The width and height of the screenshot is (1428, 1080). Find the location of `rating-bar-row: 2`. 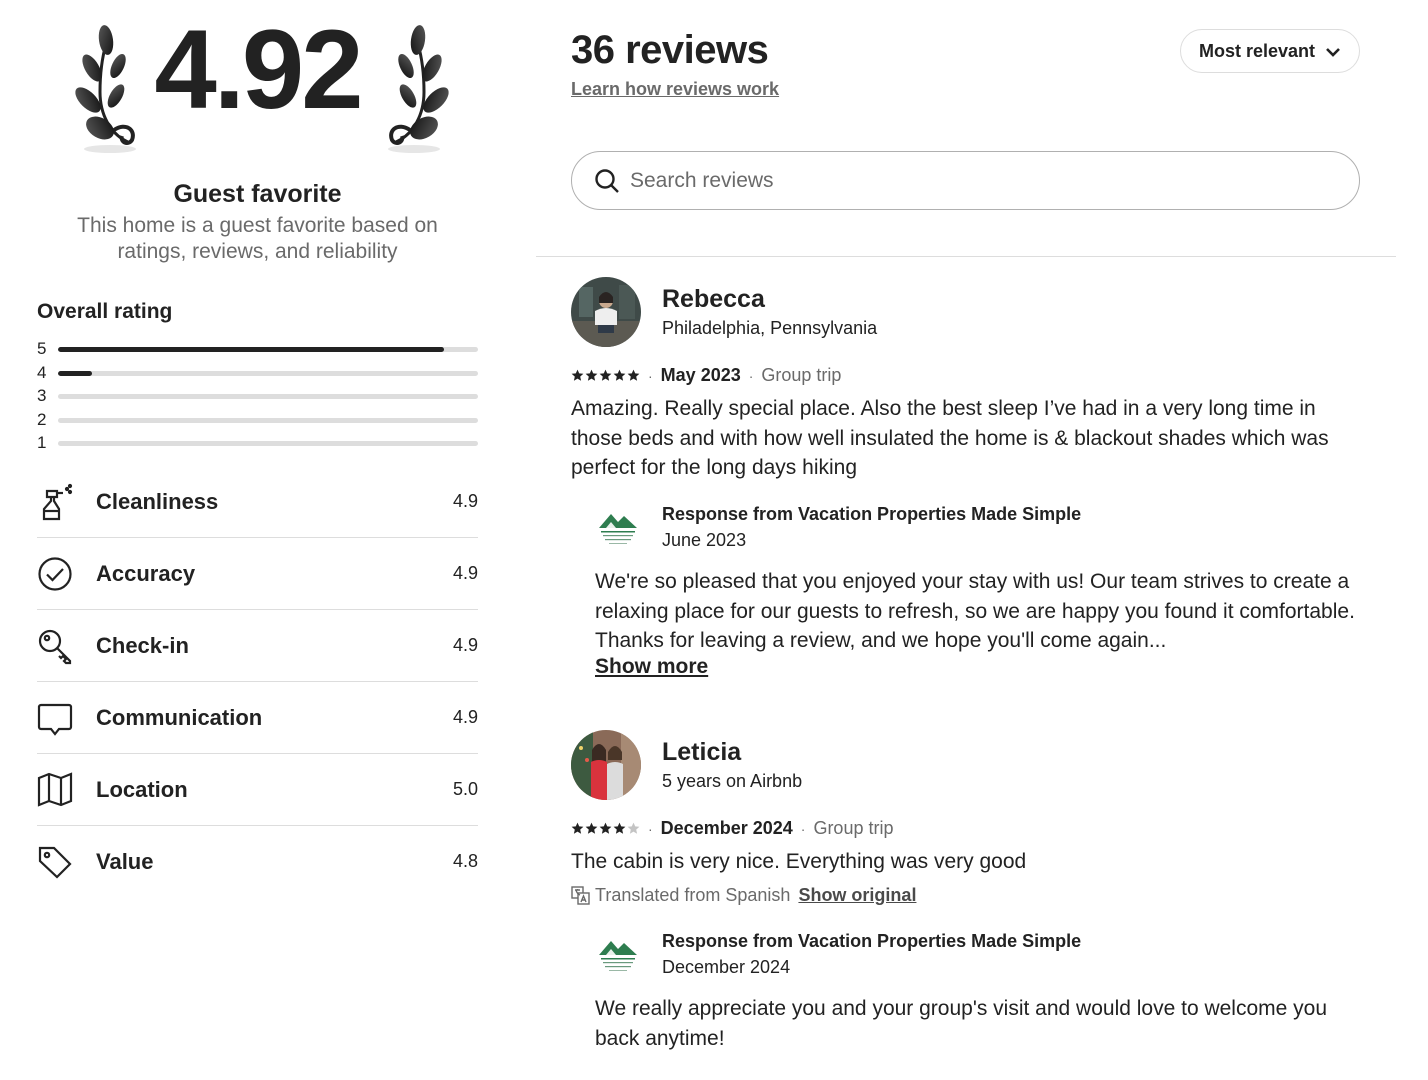

rating-bar-row: 2 is located at coordinates (257, 422).